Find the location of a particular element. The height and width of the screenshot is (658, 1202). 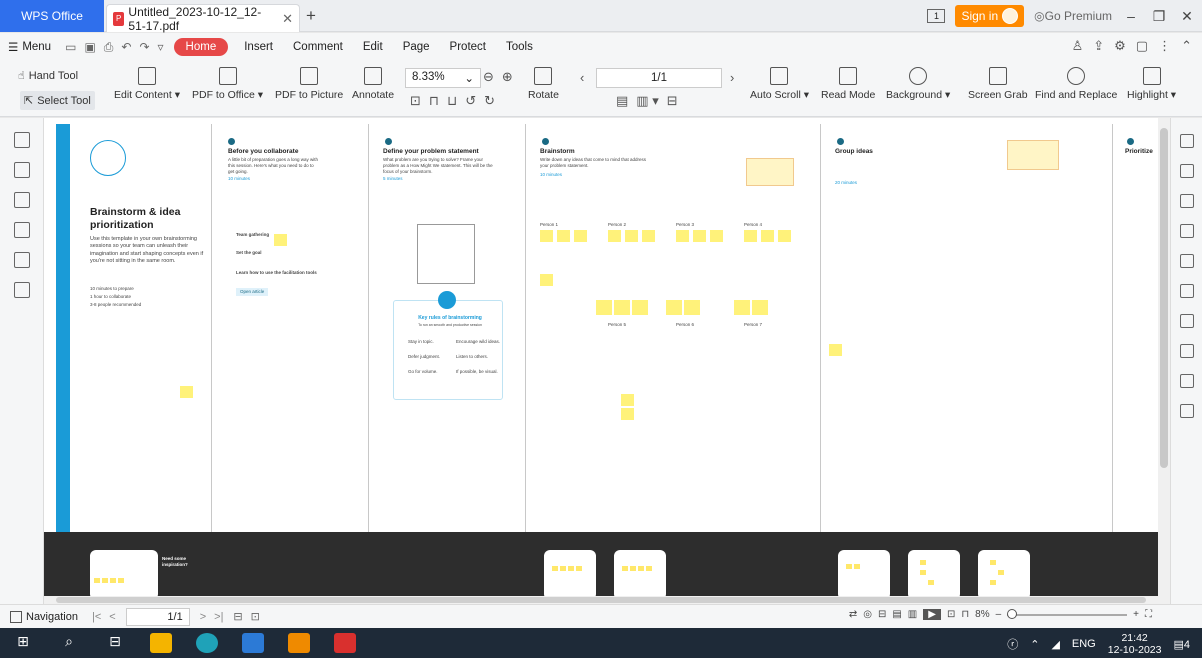

fullscreen-icon: ⛶ is located at coordinates (1148, 614).